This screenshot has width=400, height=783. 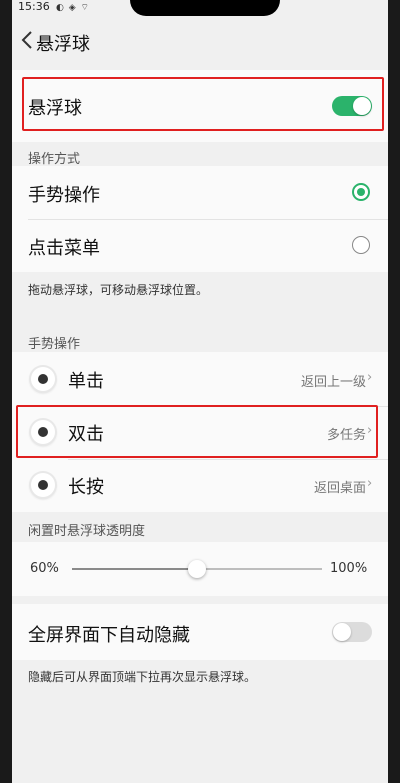 I want to click on operation-mode-card: 手势操作 点击菜单, so click(x=200, y=219).